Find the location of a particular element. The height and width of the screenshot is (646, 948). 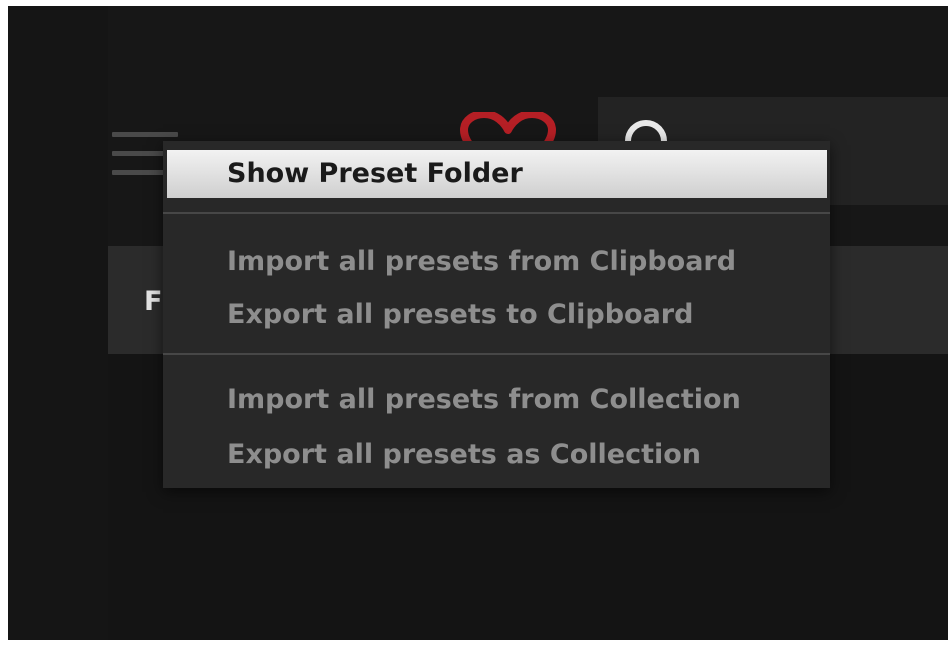

left-panel is located at coordinates (58, 323).